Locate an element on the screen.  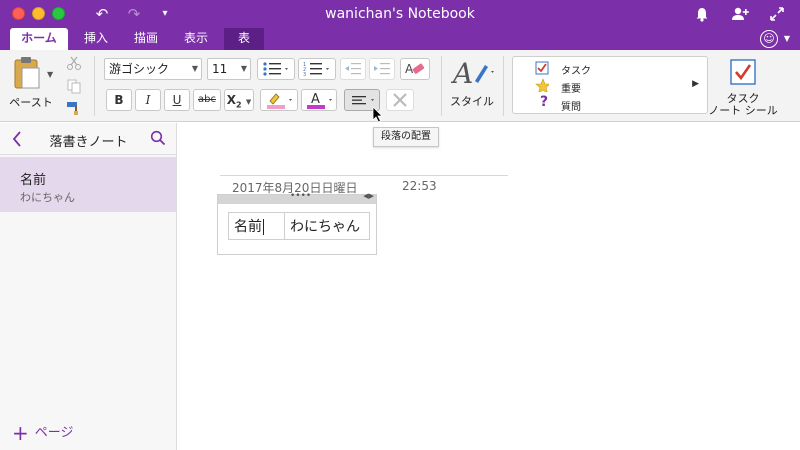
add-page-label: ページ is located at coordinates (54, 433).